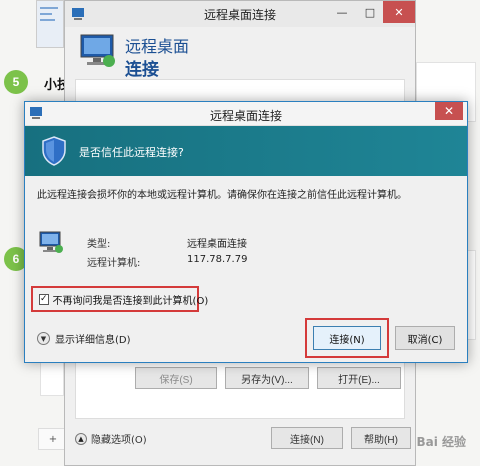  Describe the element at coordinates (381, 438) in the screenshot. I see `help-button: 帮助(H)` at that location.